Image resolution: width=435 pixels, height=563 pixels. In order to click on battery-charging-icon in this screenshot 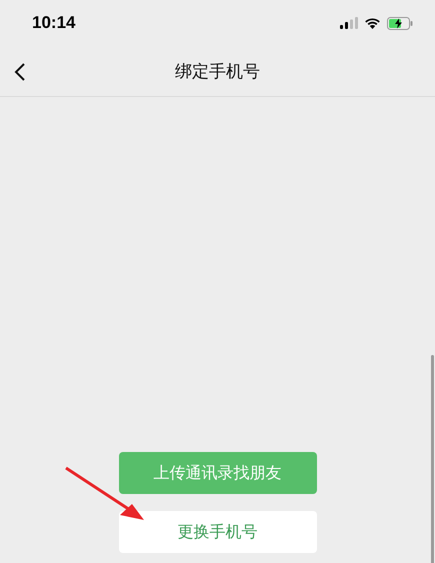, I will do `click(400, 23)`.